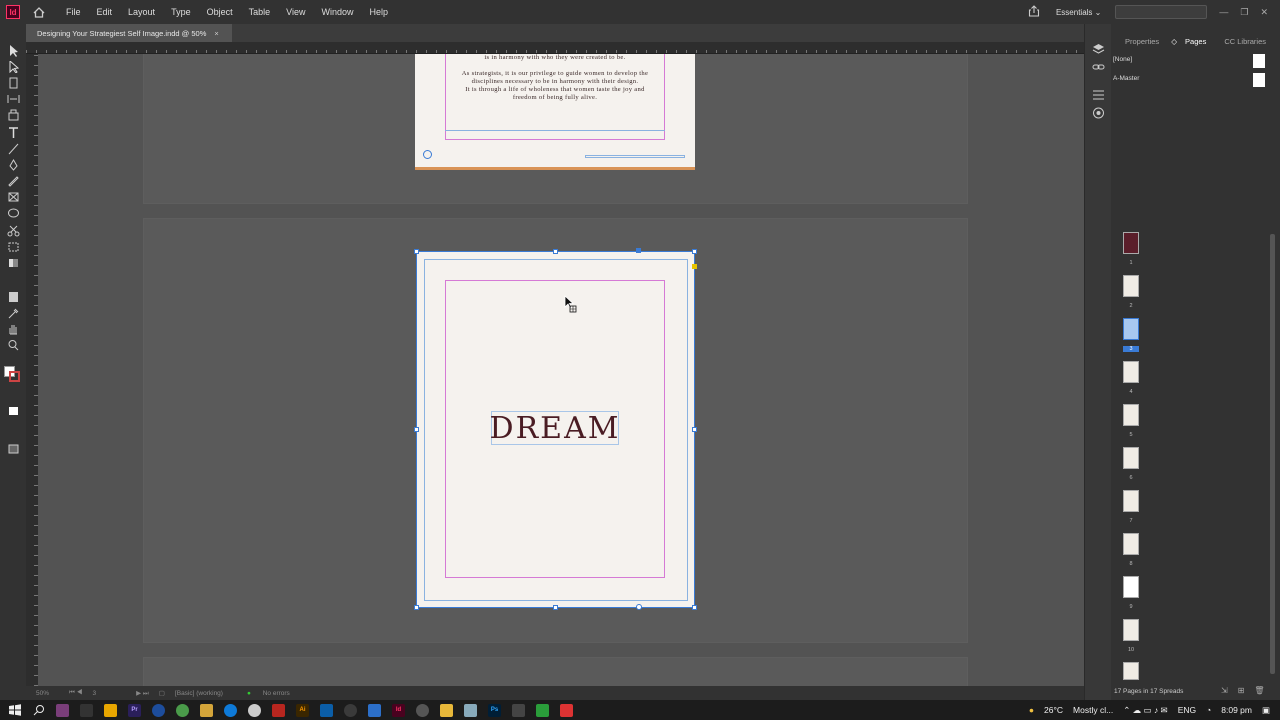 The height and width of the screenshot is (720, 1280). I want to click on minimize-button: —, so click(1223, 12).